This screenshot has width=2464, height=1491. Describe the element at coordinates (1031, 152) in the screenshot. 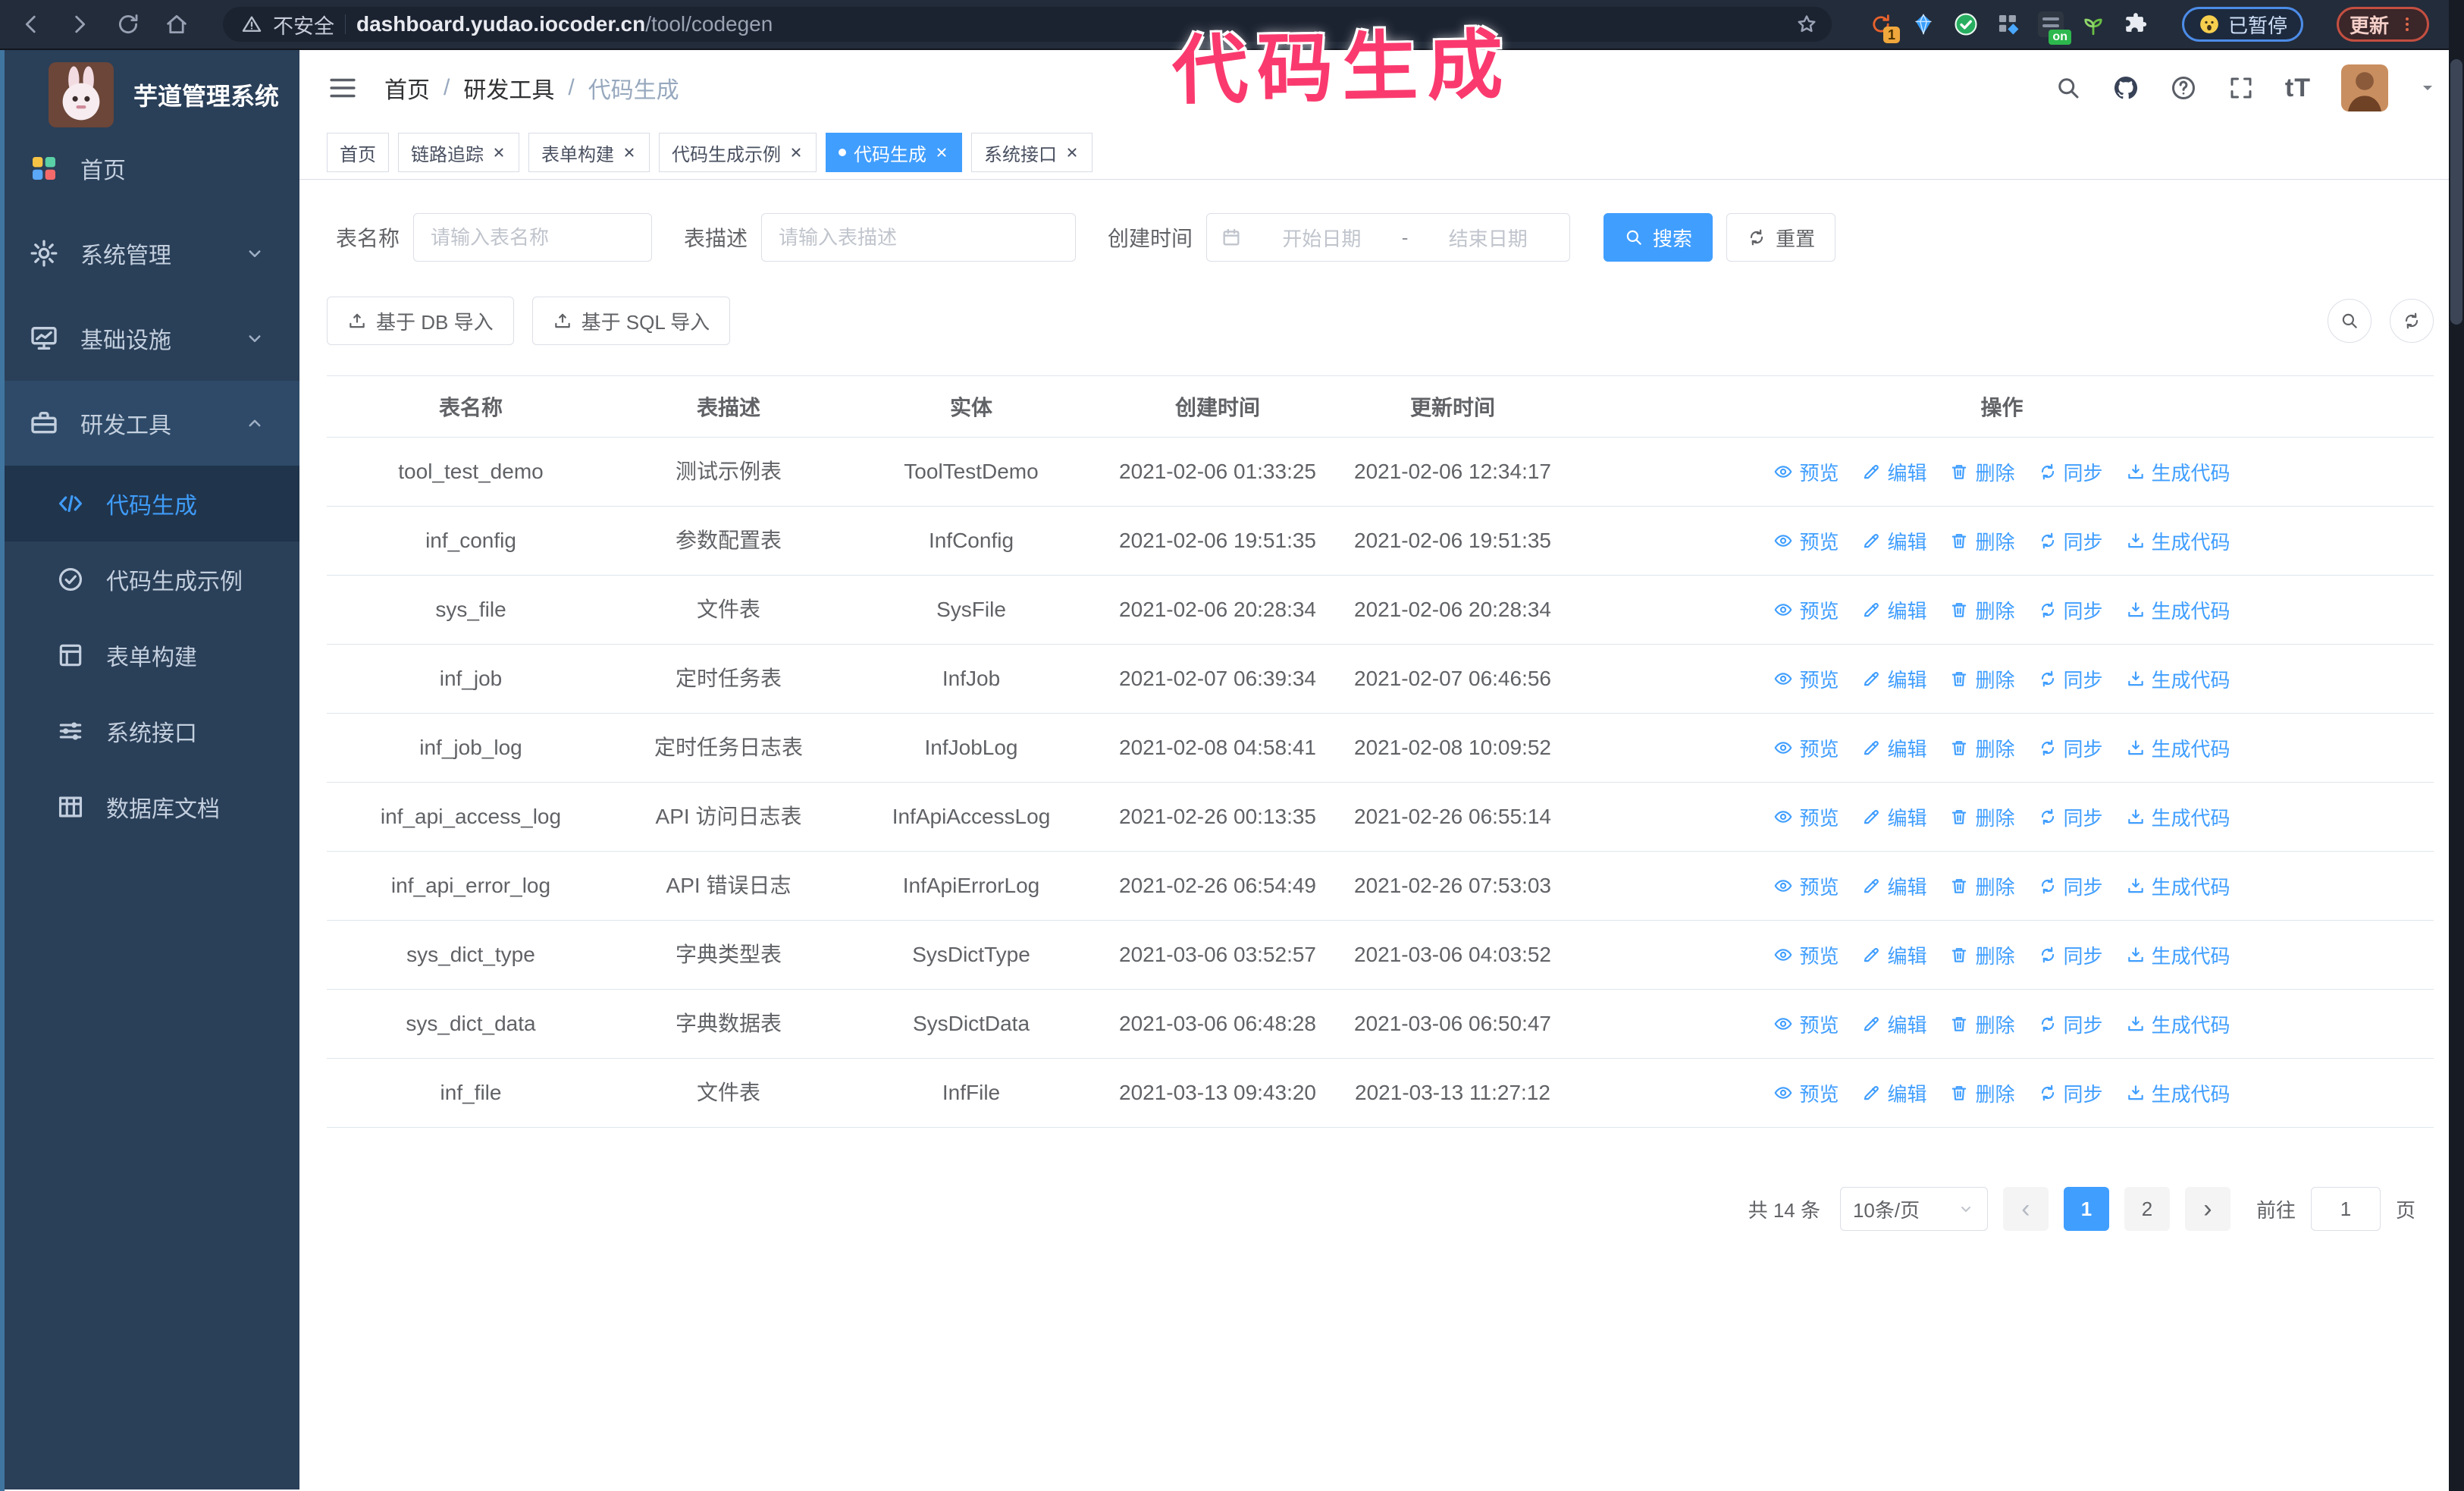

I see `tab-5: 系统接口` at that location.